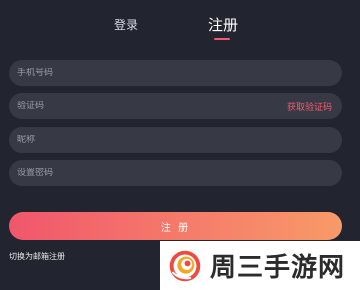  What do you see at coordinates (126, 24) in the screenshot?
I see `tab-login: 登录` at bounding box center [126, 24].